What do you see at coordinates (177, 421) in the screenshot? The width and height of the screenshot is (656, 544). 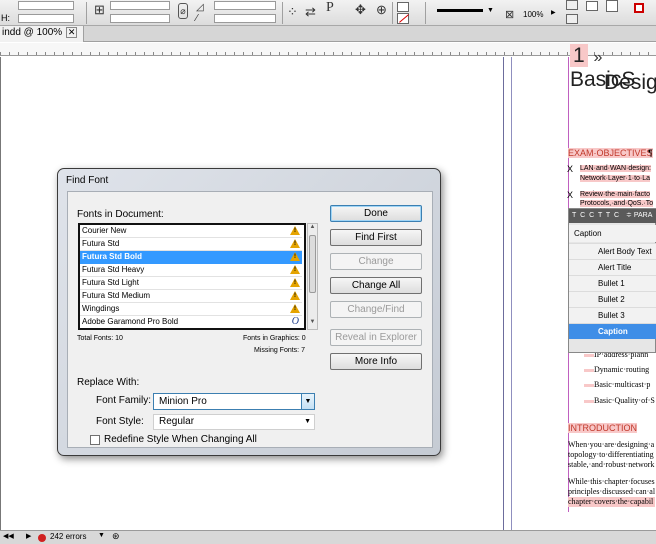 I see `font-style-value: Regular` at bounding box center [177, 421].